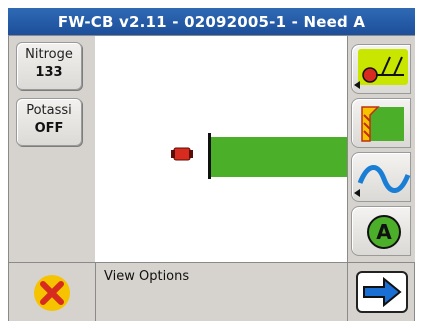 This screenshot has width=423, height=325. I want to click on field-boundary-button, so click(381, 123).